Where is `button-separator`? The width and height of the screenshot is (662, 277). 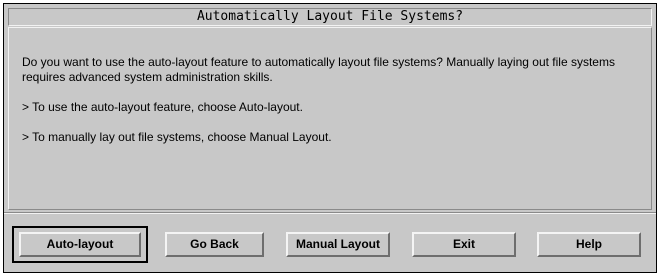
button-separator is located at coordinates (330, 213).